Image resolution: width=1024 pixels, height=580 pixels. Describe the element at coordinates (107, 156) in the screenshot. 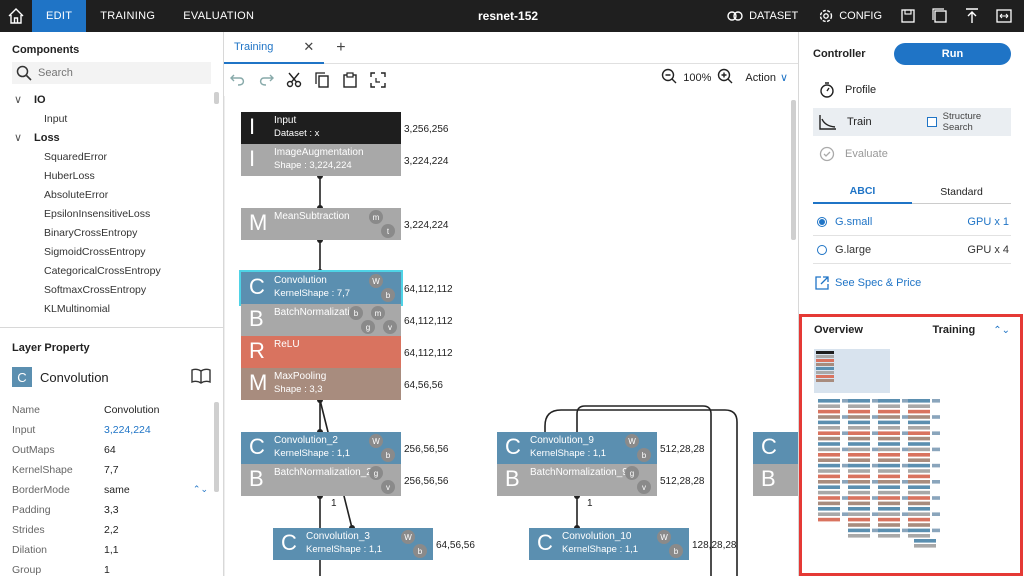

I see `tree-item: SquaredError` at that location.